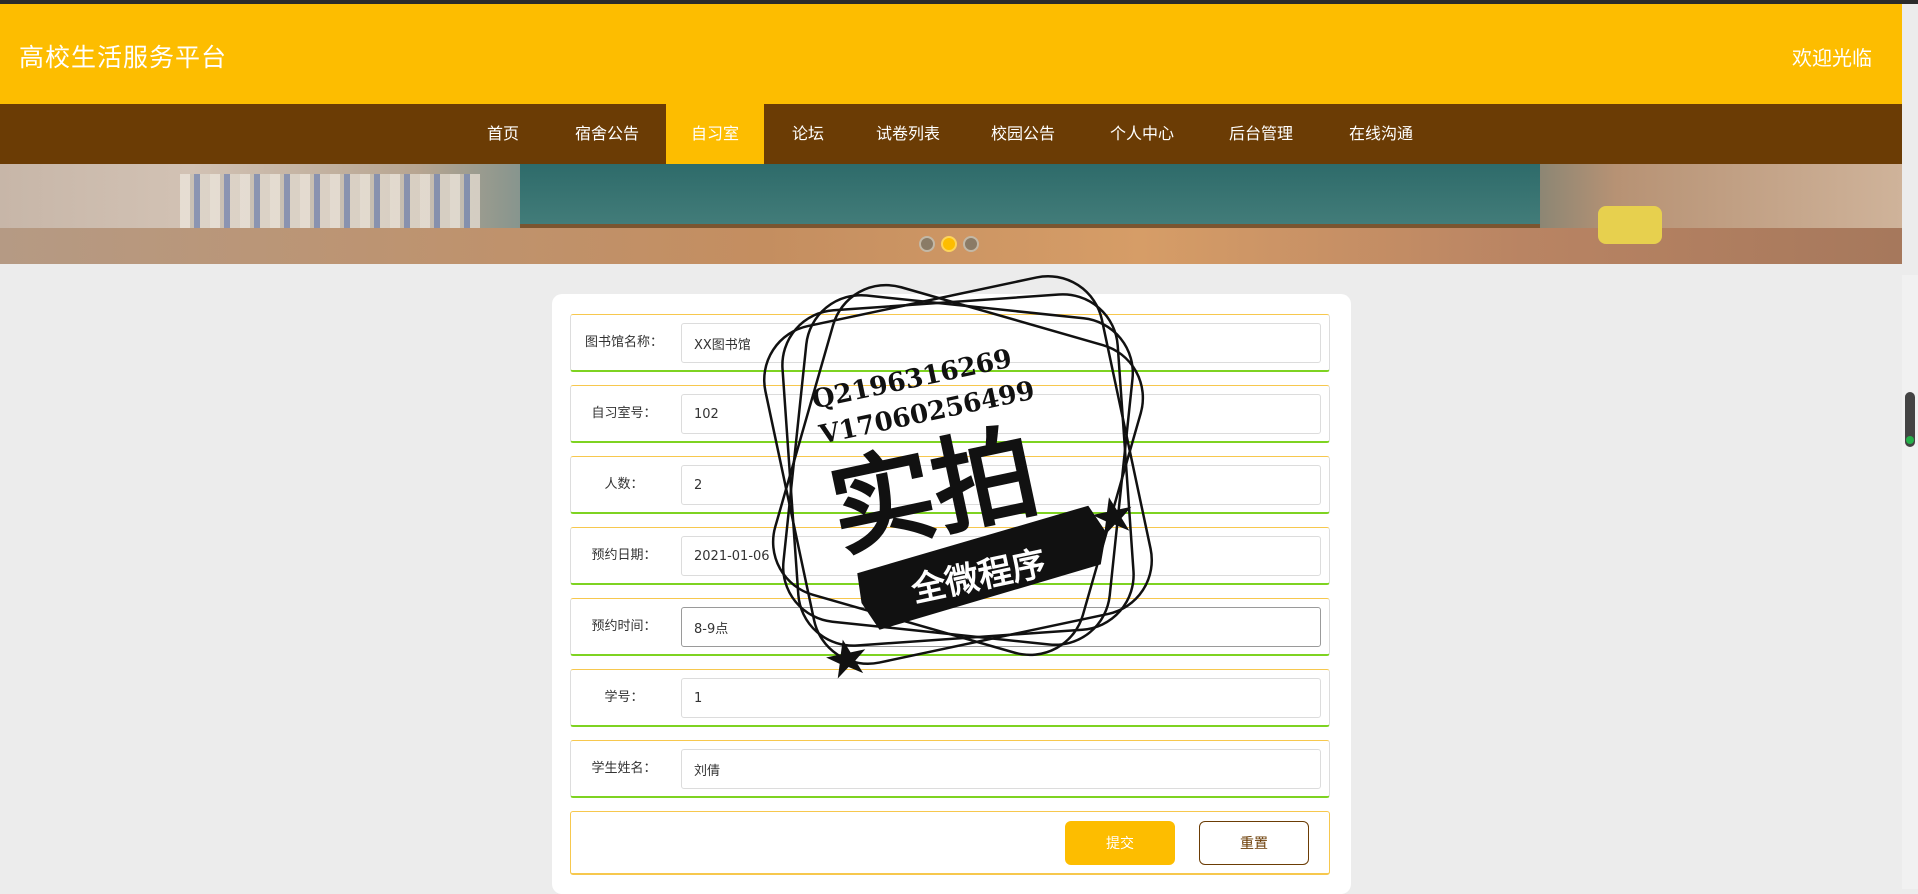  What do you see at coordinates (1630, 225) in the screenshot?
I see `banner-pot-art` at bounding box center [1630, 225].